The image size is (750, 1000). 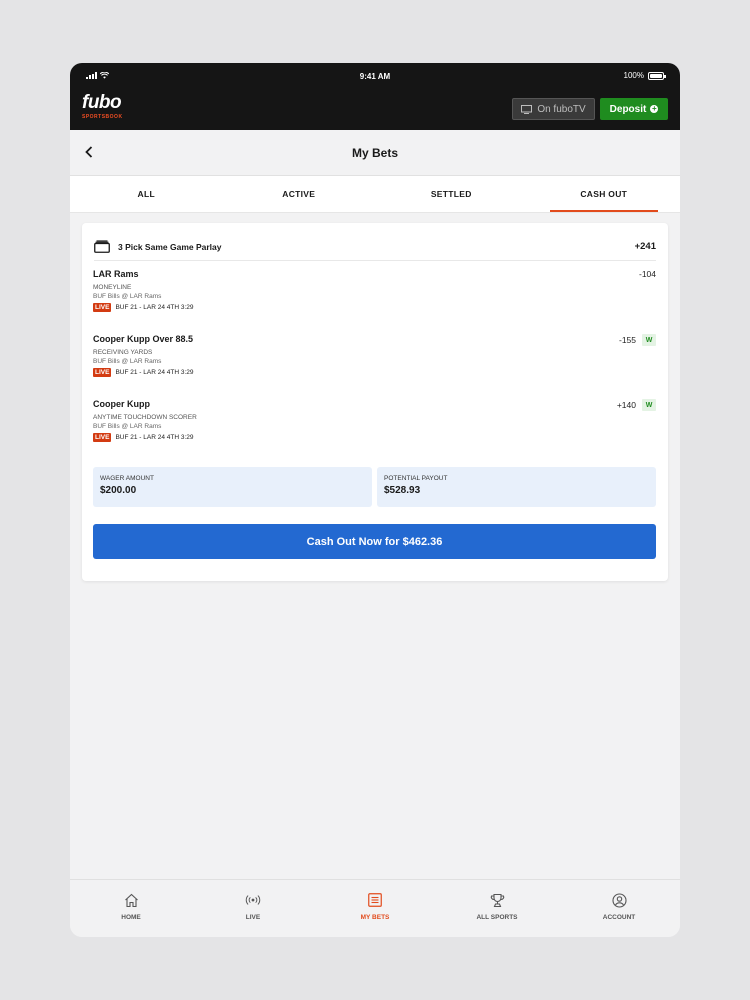 What do you see at coordinates (121, 404) in the screenshot?
I see `leg-pick: Cooper Kupp` at bounding box center [121, 404].